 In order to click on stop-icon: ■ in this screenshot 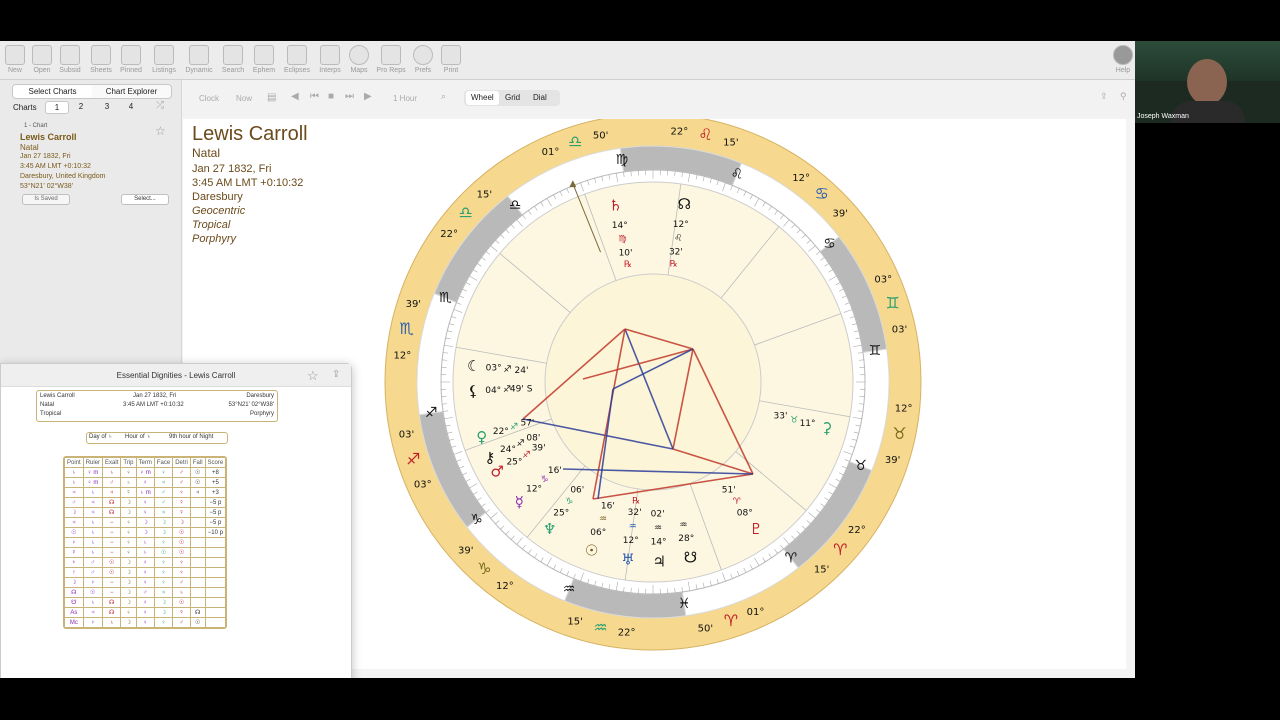, I will do `click(331, 96)`.